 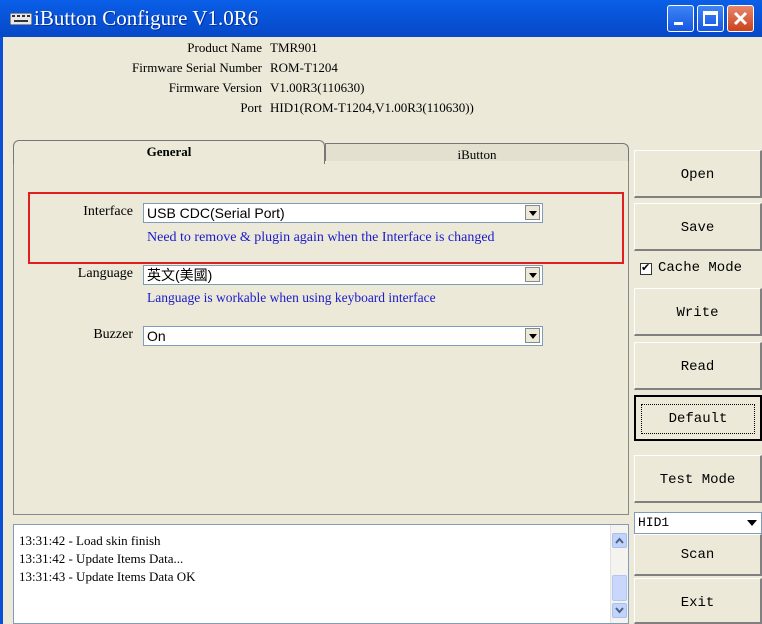 What do you see at coordinates (343, 275) in the screenshot?
I see `language-select: 英文(美國)` at bounding box center [343, 275].